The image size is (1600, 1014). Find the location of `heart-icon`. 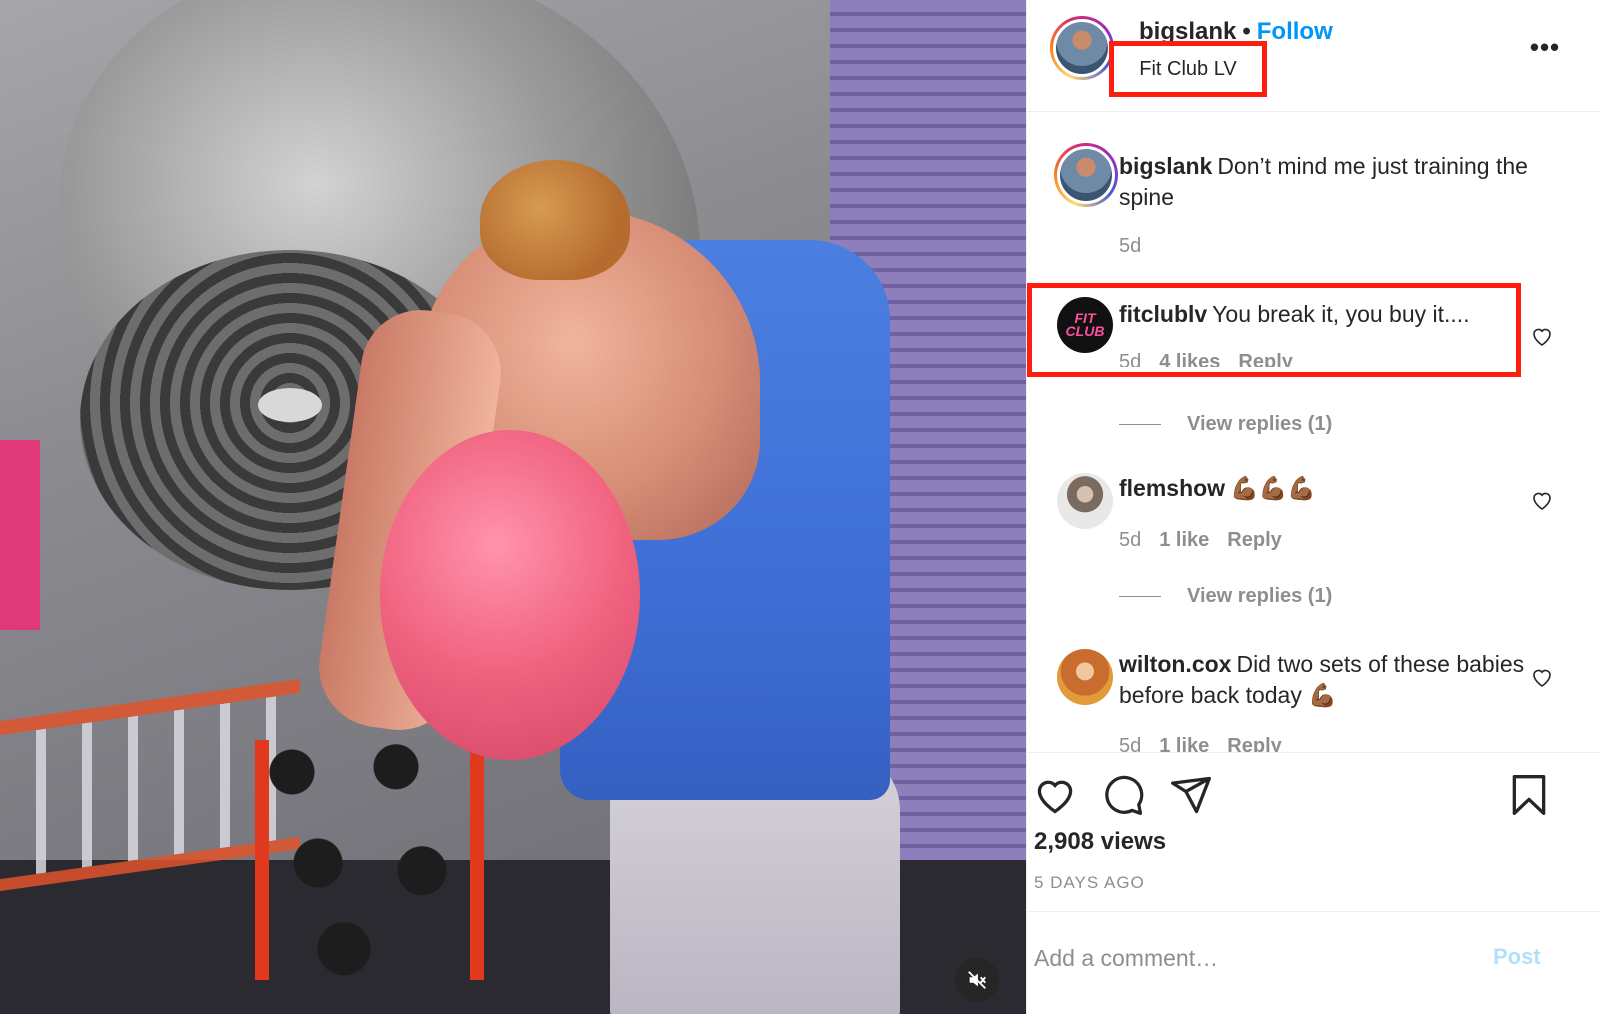

heart-icon is located at coordinates (1055, 795).